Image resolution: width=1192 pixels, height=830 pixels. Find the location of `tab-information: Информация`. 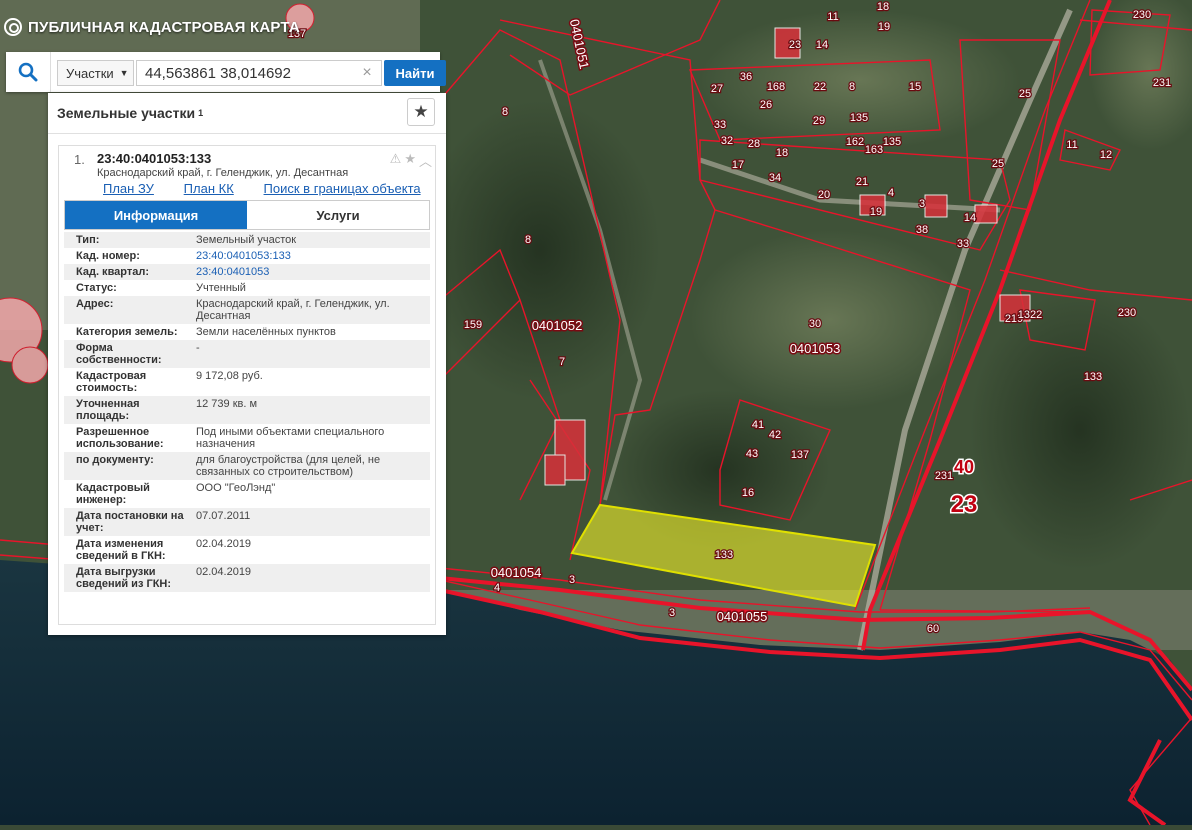

tab-information: Информация is located at coordinates (156, 215).